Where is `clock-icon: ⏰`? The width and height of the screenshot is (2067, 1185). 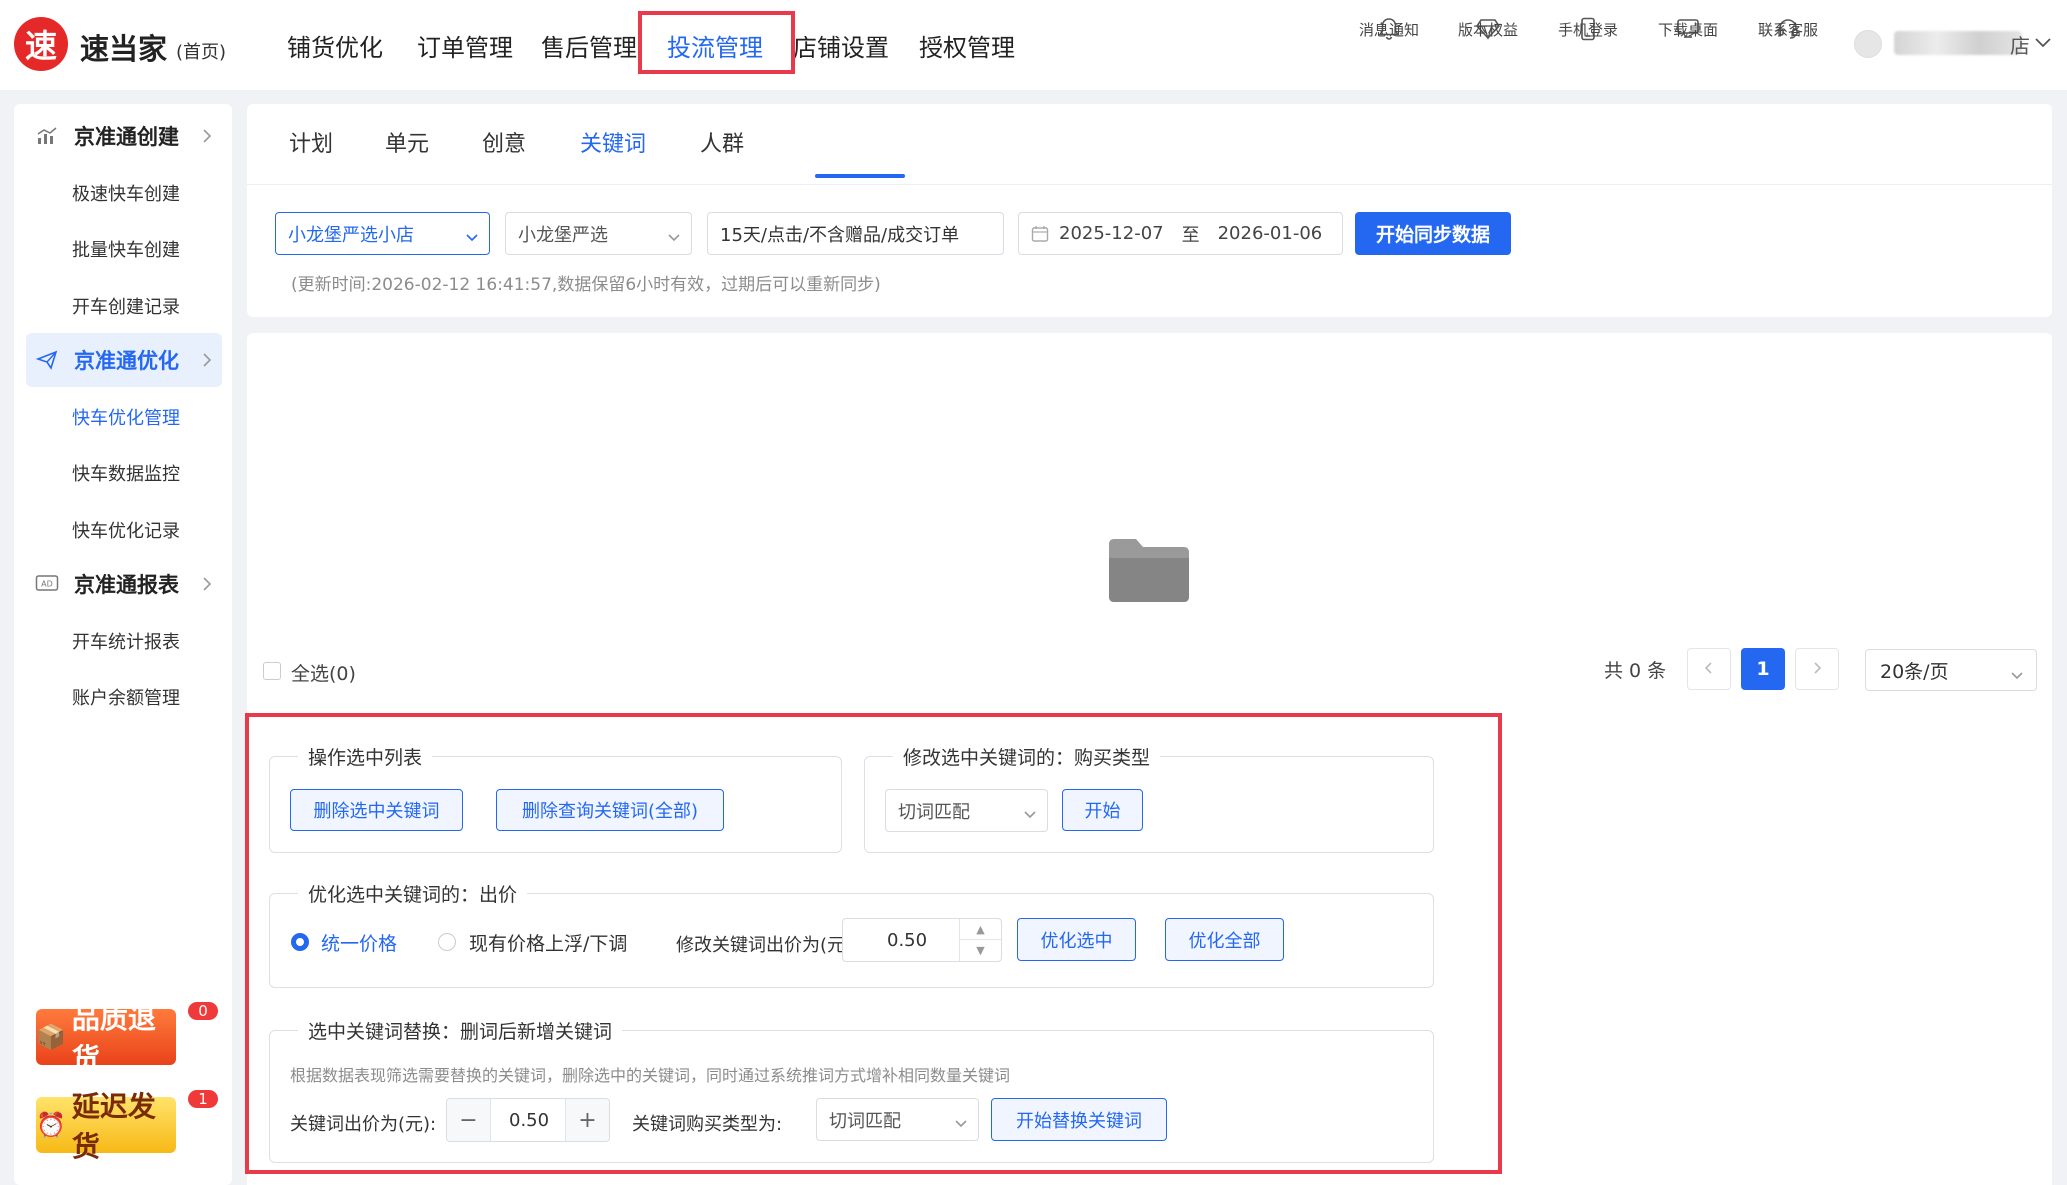
clock-icon: ⏰ is located at coordinates (51, 1125).